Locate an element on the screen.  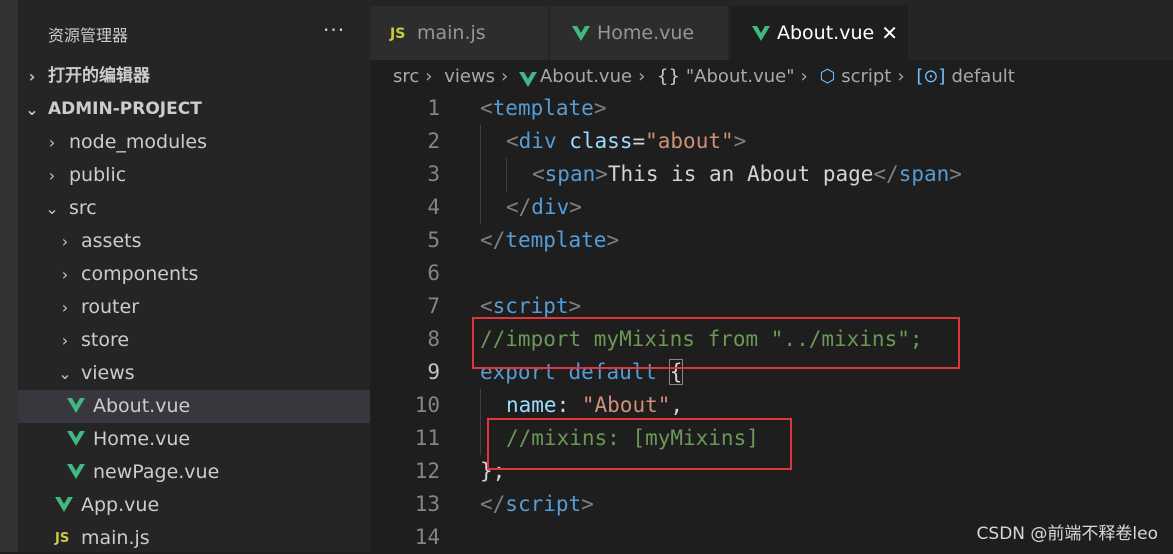
line-number: 5 is located at coordinates (433, 240).